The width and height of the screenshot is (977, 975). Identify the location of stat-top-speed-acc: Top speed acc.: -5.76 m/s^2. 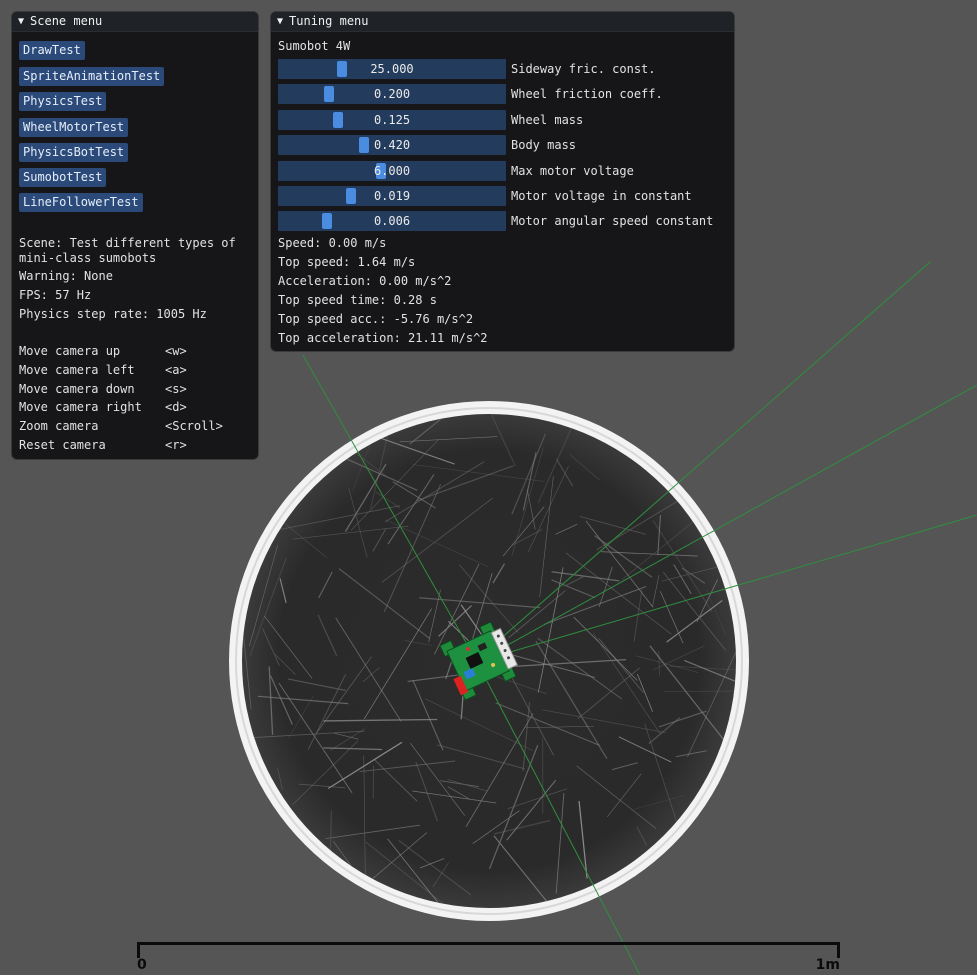
(376, 319).